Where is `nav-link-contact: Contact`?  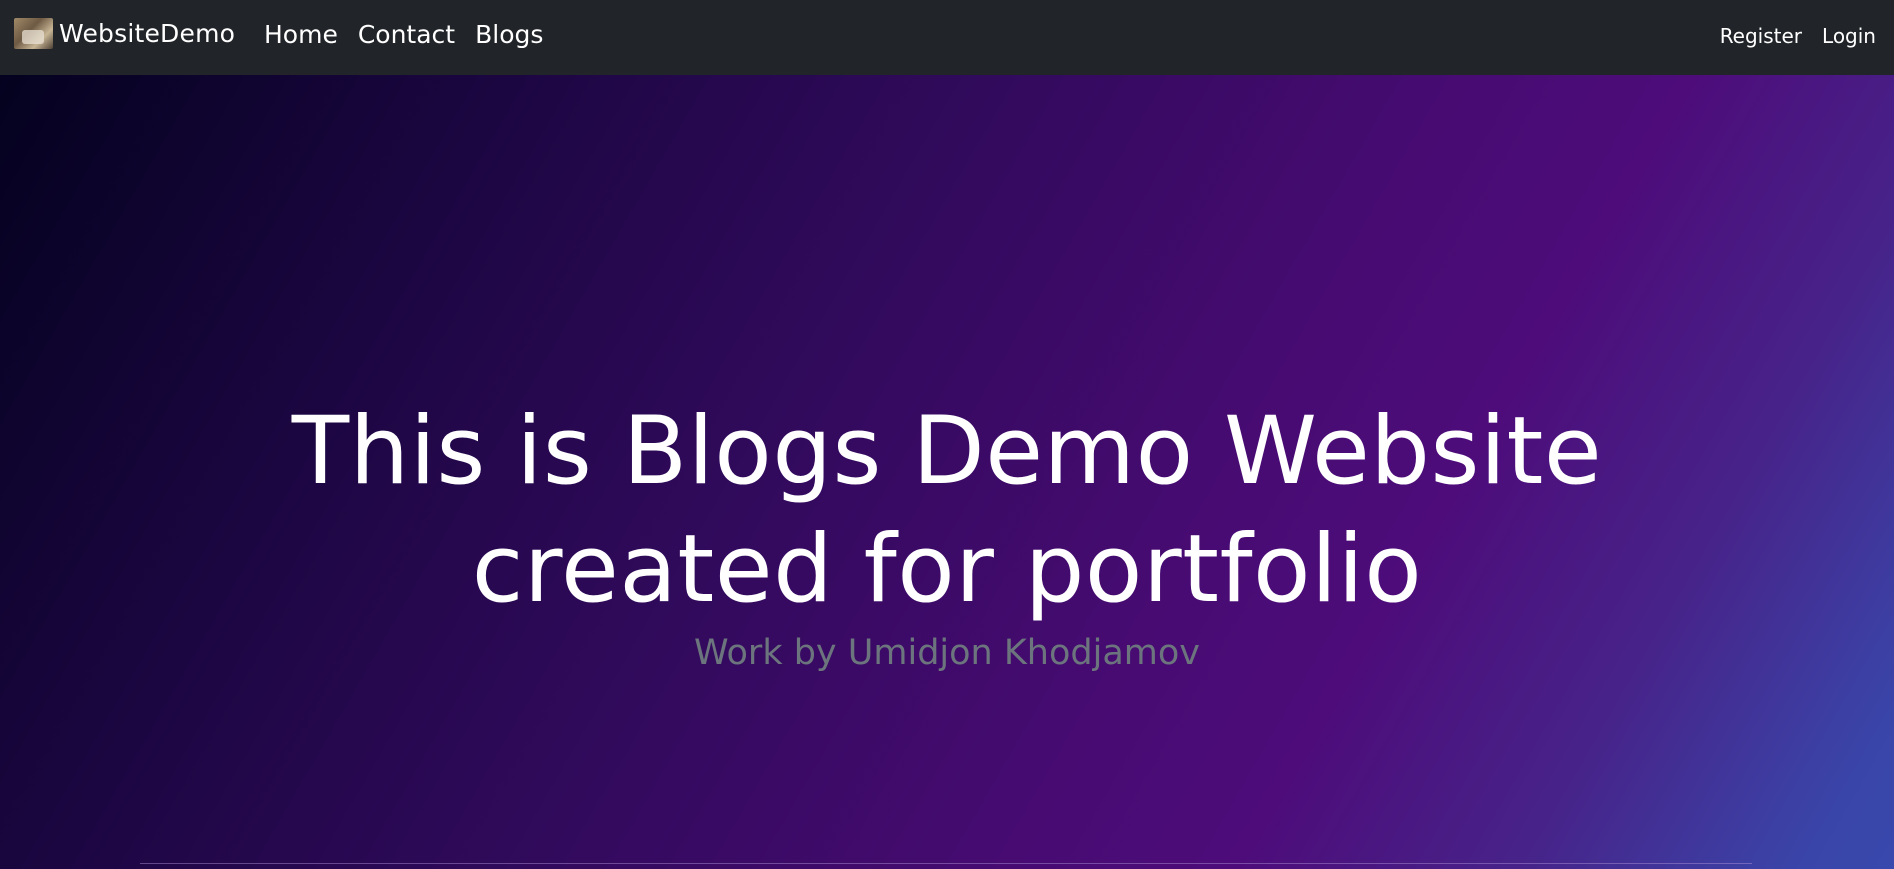 nav-link-contact: Contact is located at coordinates (406, 34).